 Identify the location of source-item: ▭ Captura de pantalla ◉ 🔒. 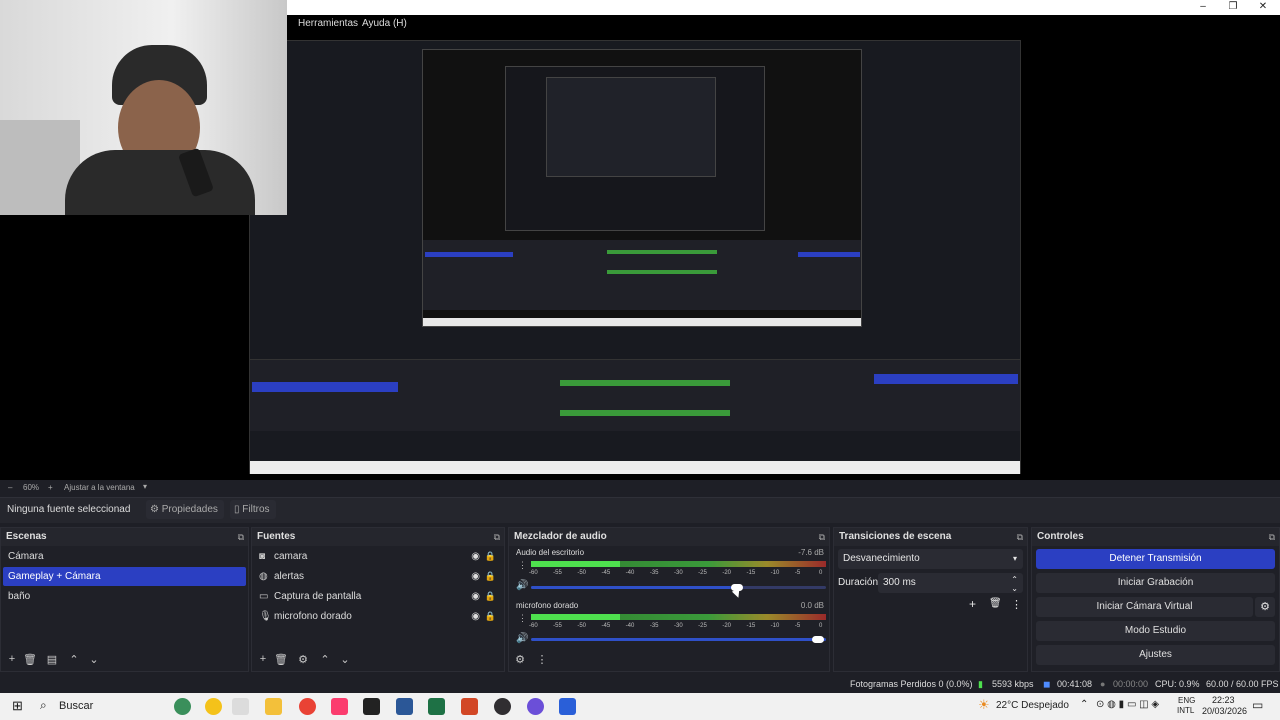
(378, 596).